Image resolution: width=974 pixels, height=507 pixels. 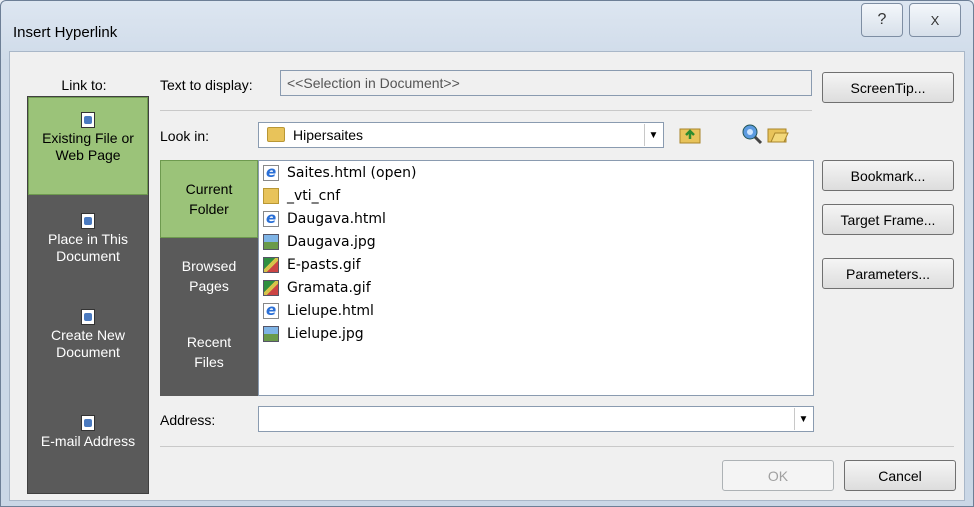 What do you see at coordinates (487, 21) in the screenshot?
I see `title-bar: Insert Hyperlink ? X` at bounding box center [487, 21].